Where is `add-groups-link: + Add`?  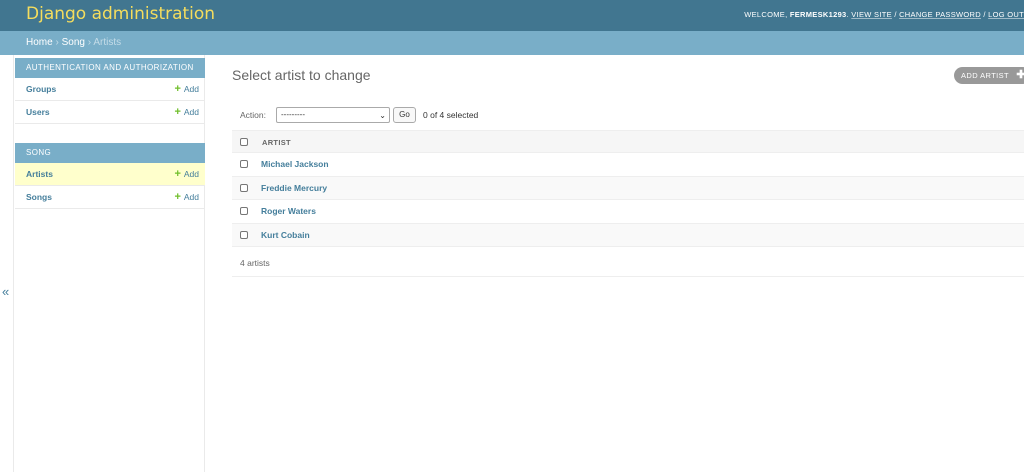
add-groups-link: + Add is located at coordinates (186, 89).